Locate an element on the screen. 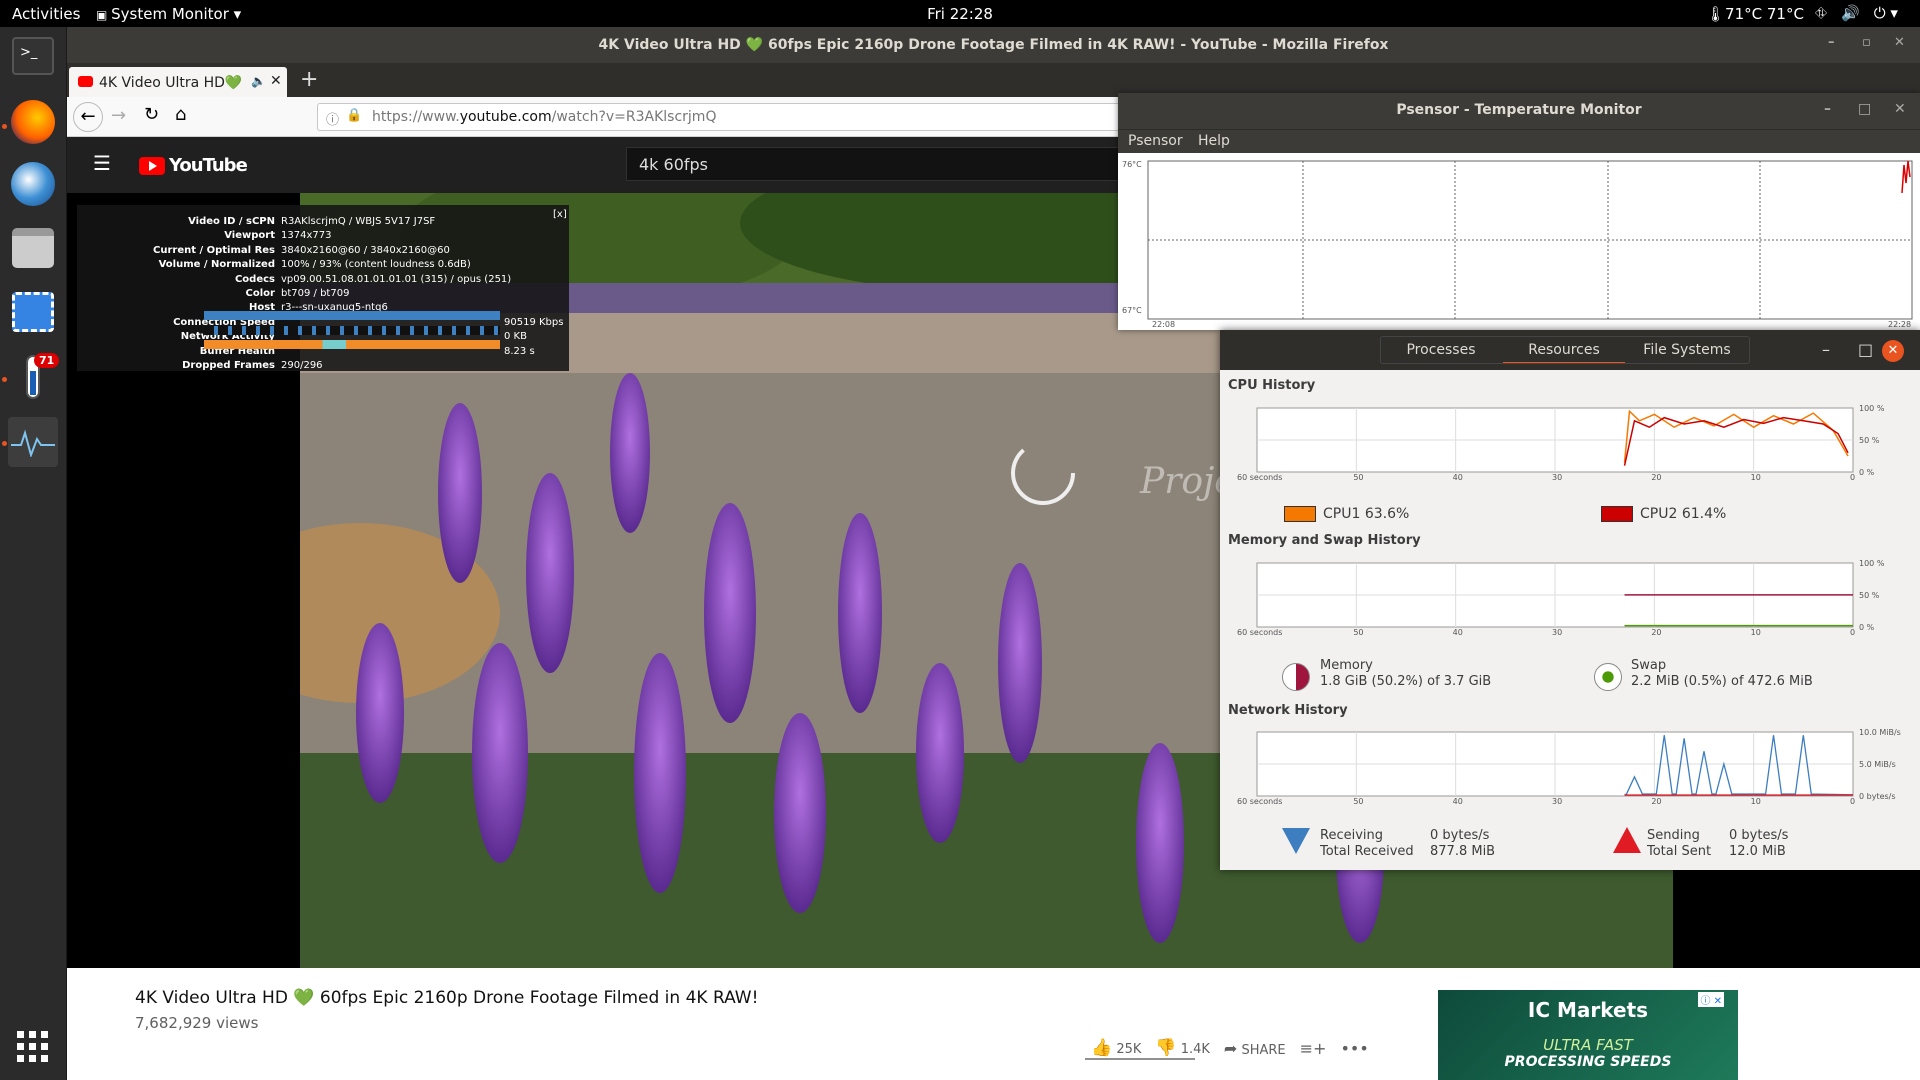 The width and height of the screenshot is (1920, 1080). psensor-close-button: ✕ is located at coordinates (1900, 109).